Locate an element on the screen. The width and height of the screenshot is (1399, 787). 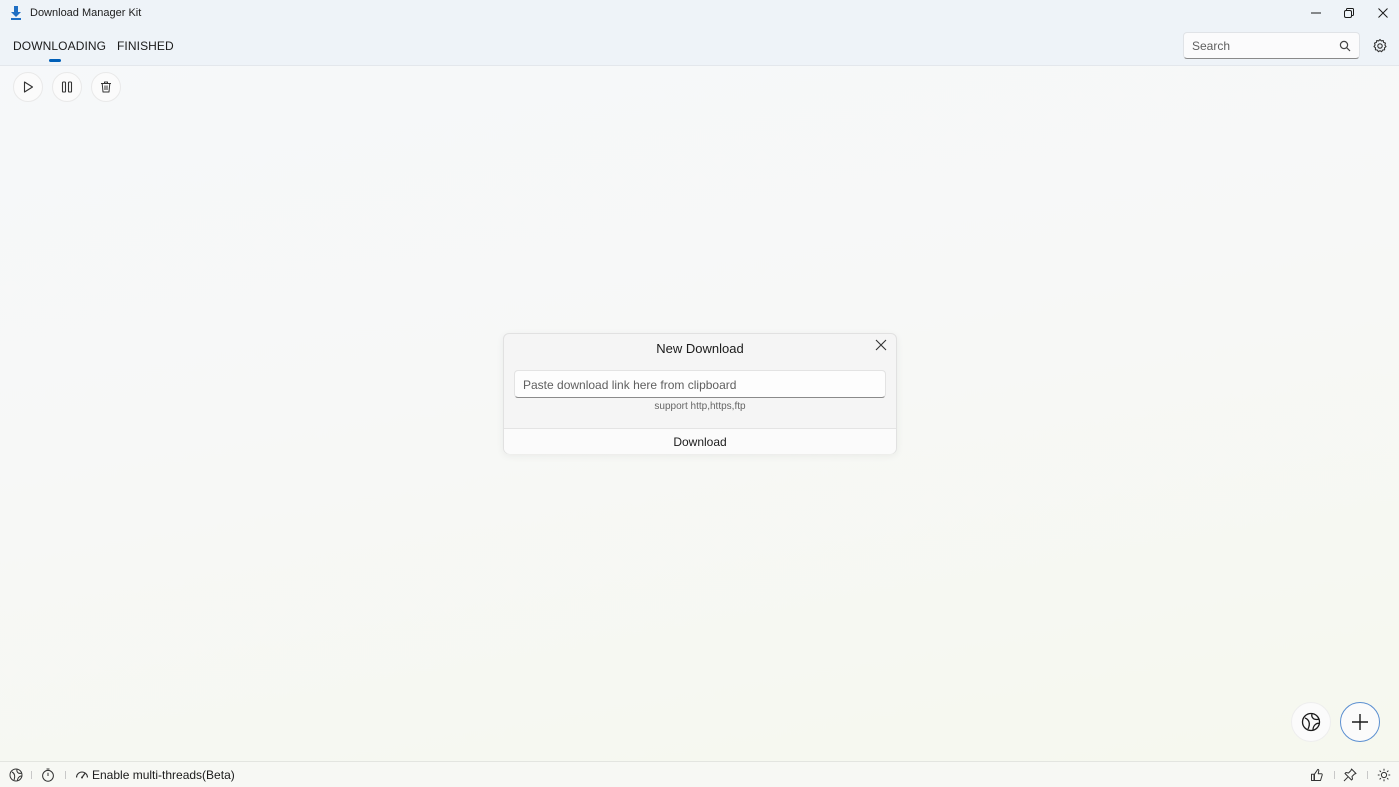
browser-button is located at coordinates (1311, 722).